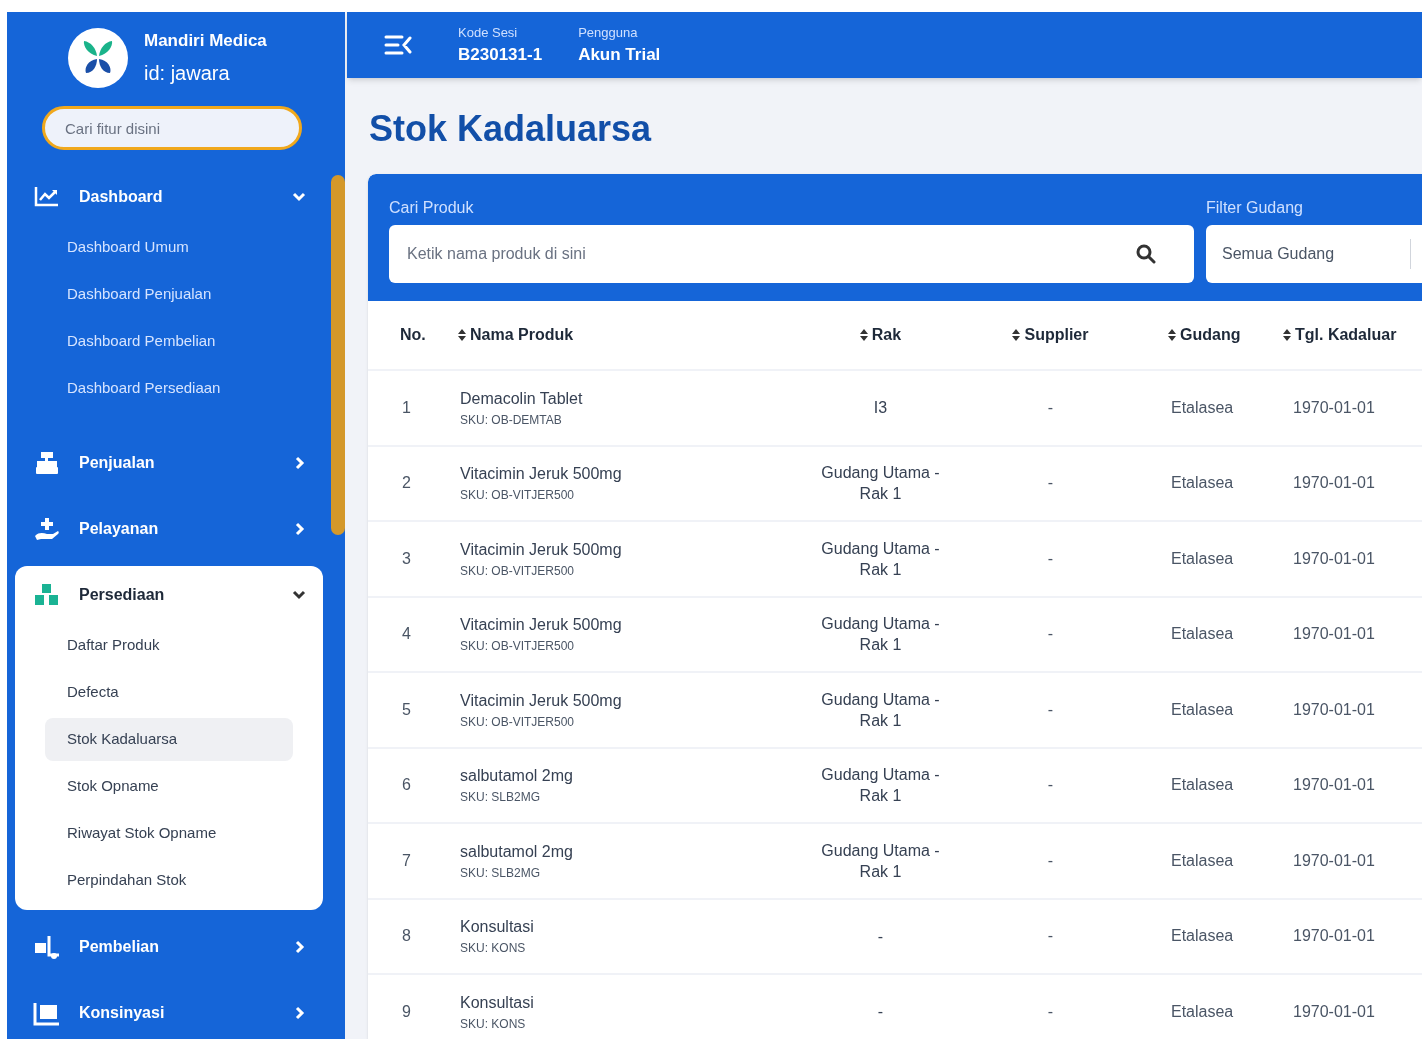 The height and width of the screenshot is (1039, 1422). I want to click on table-cell-text: I3, so click(880, 408).